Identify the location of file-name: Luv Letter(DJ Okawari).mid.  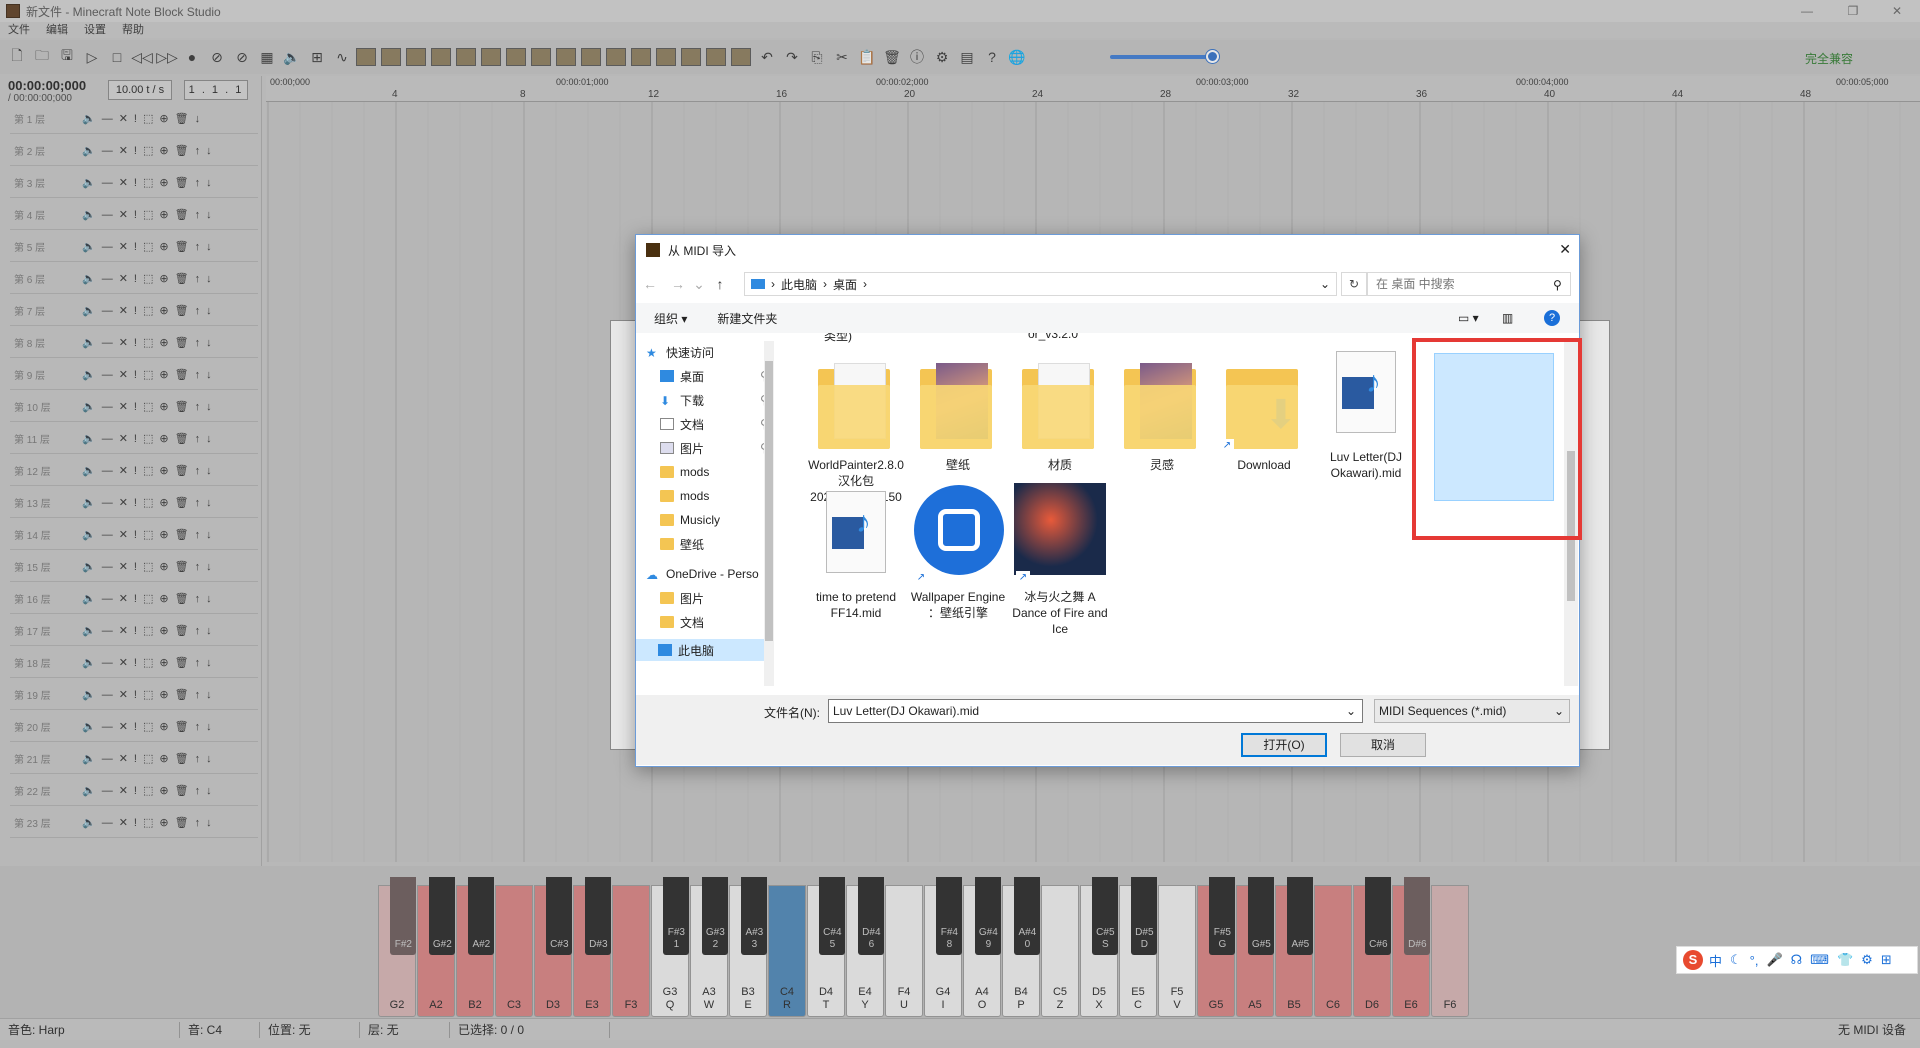
(1366, 465).